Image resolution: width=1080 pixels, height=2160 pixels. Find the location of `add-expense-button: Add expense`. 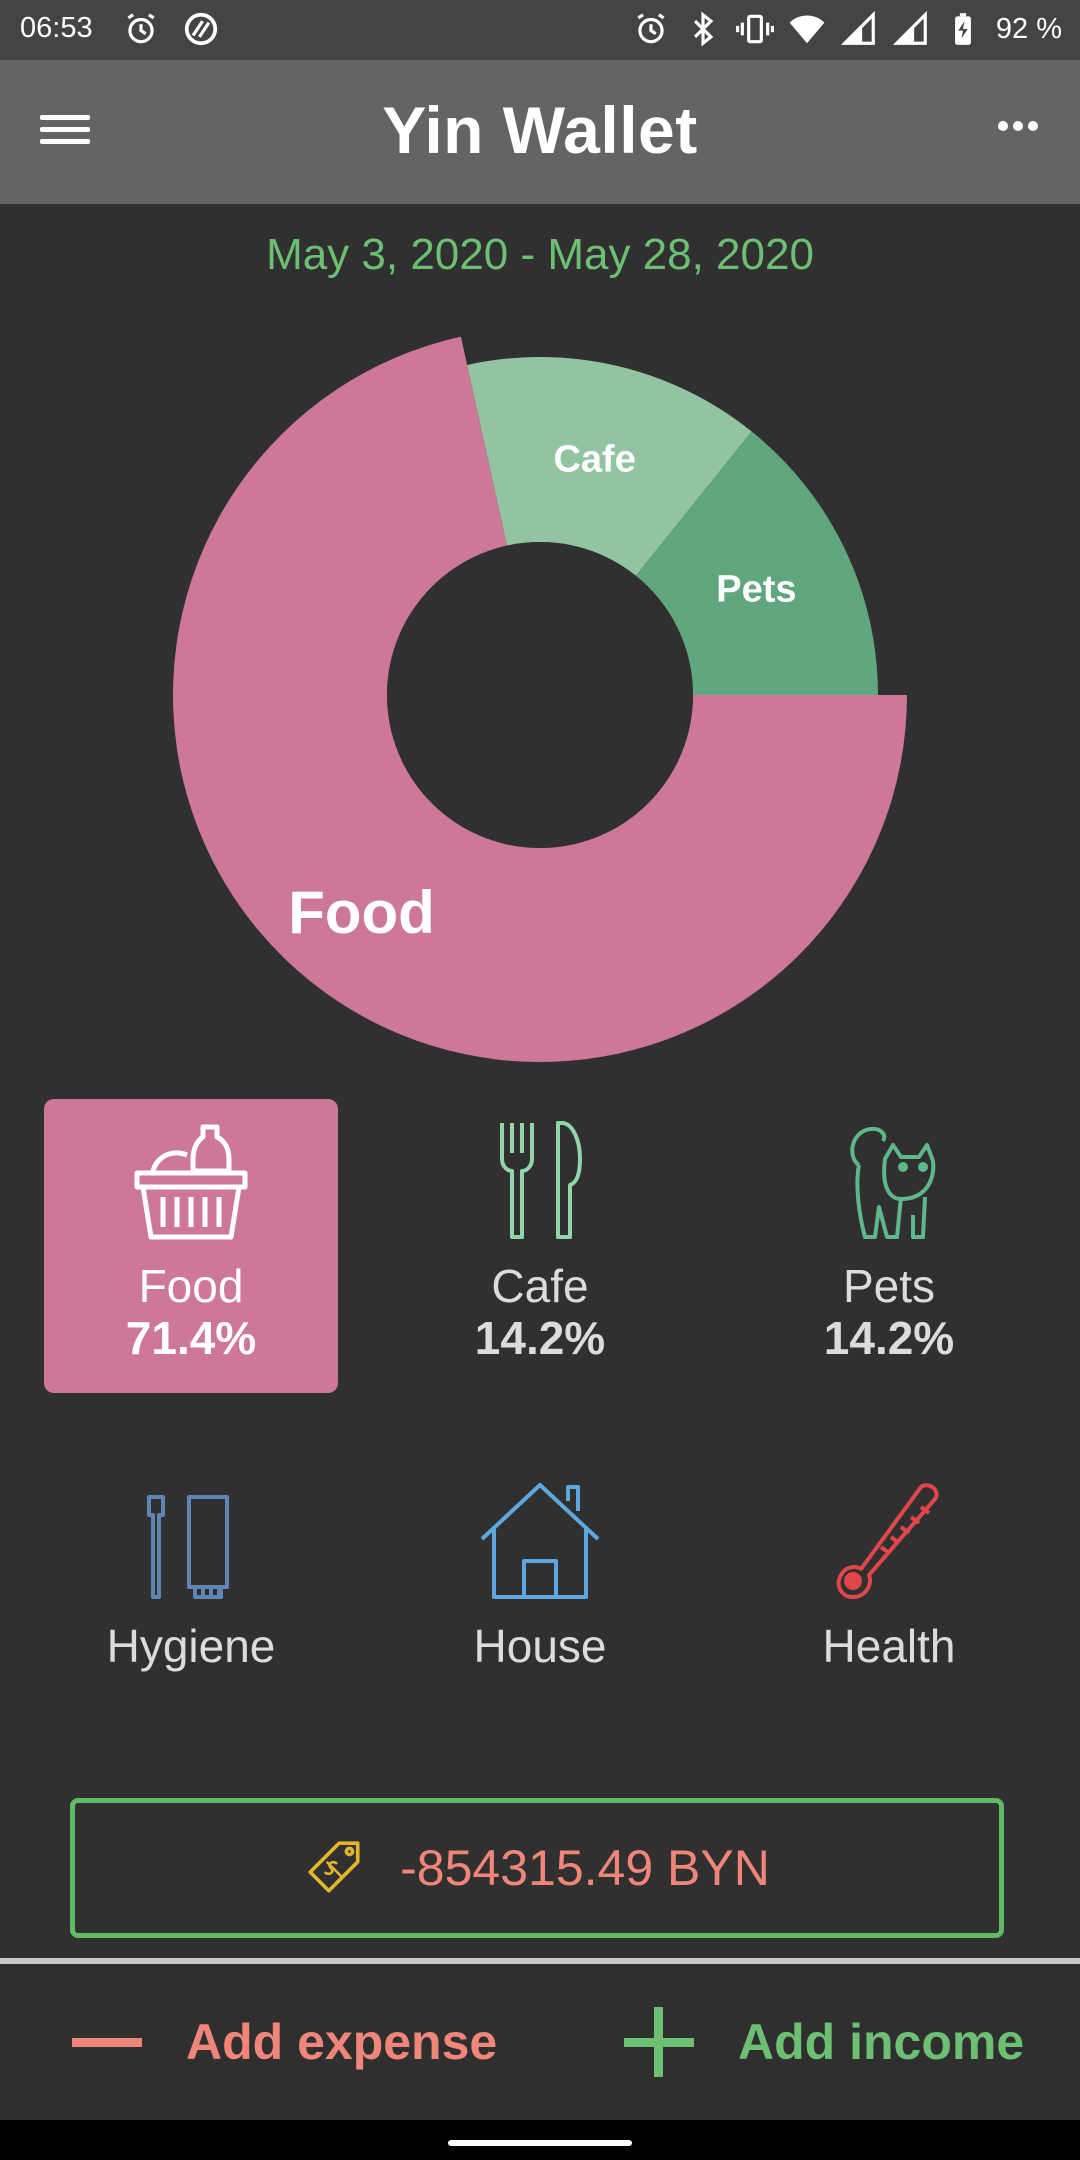

add-expense-button: Add expense is located at coordinates (283, 2042).